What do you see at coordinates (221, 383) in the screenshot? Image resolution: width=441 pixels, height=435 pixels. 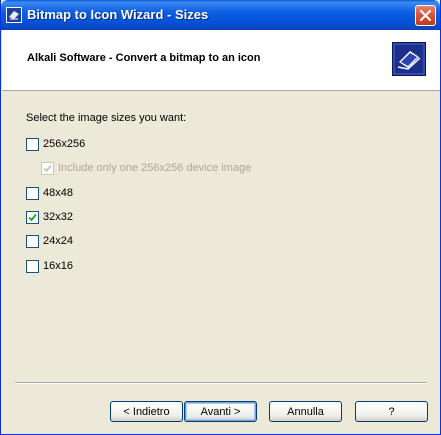 I see `button-separator` at bounding box center [221, 383].